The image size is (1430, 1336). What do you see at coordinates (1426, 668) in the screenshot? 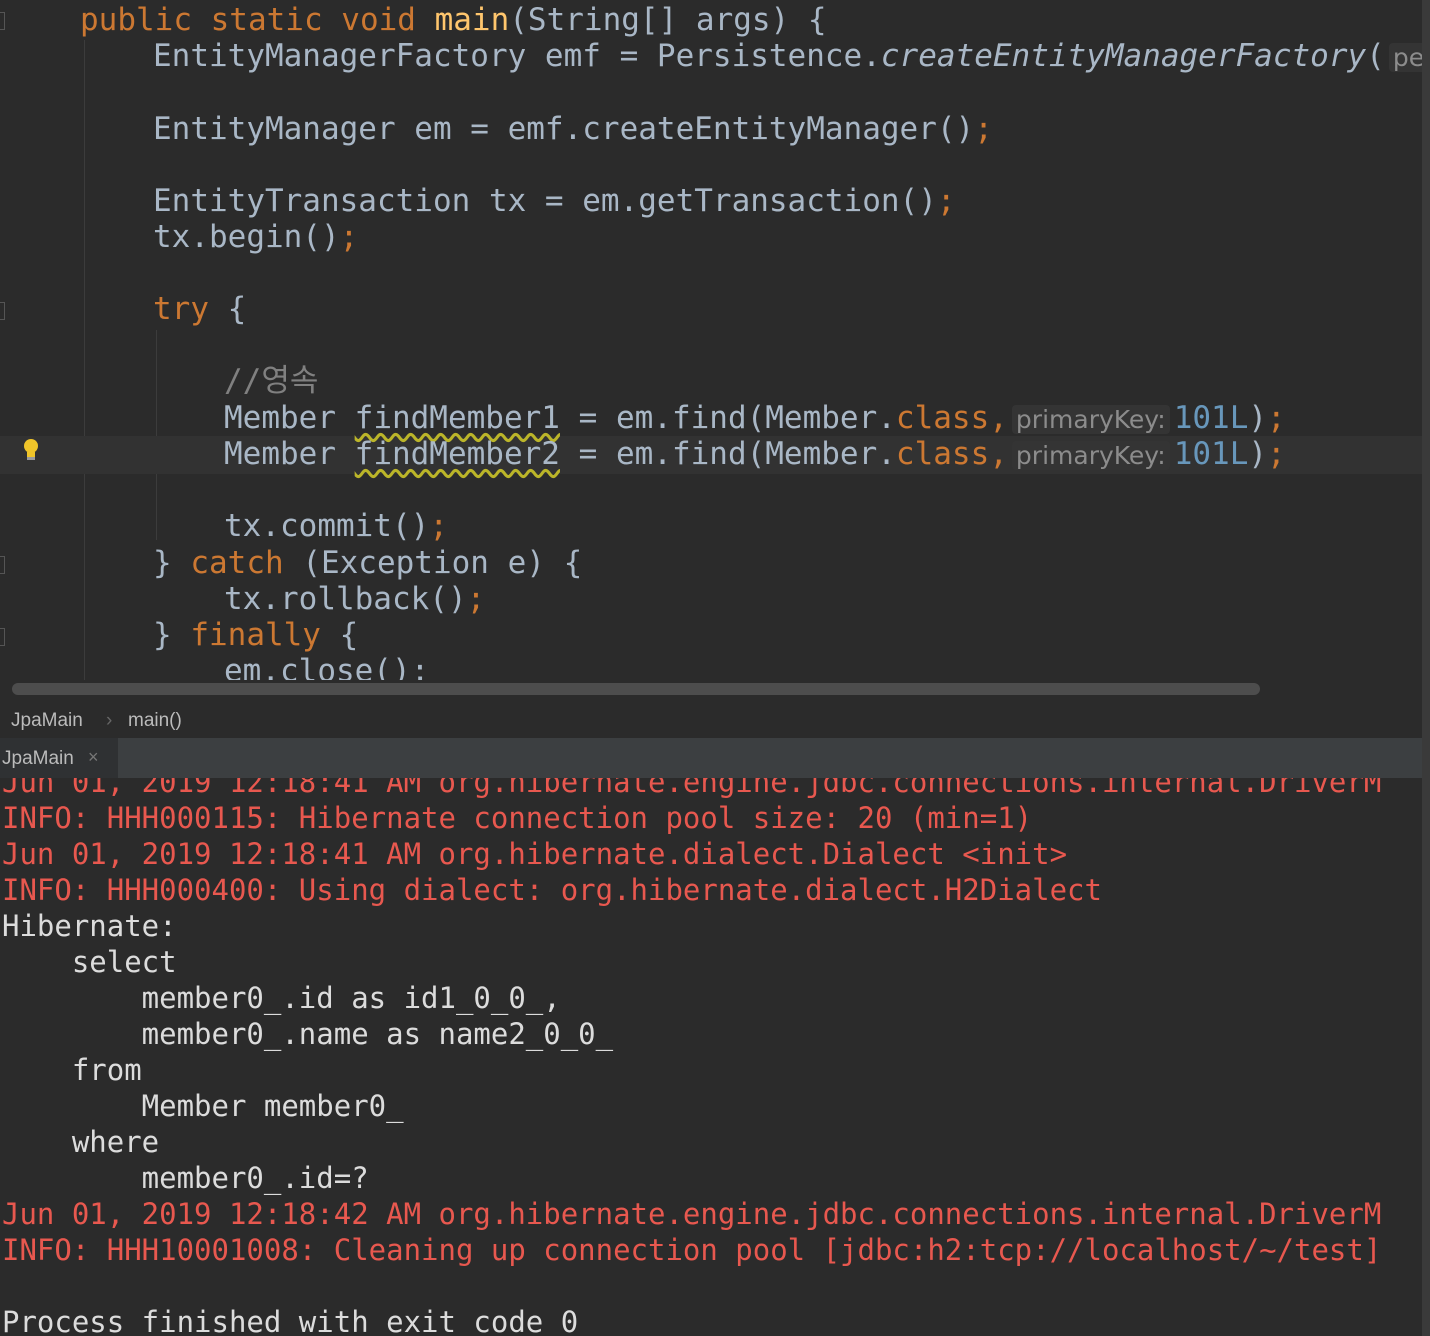
I see `vertical-scrollbar` at bounding box center [1426, 668].